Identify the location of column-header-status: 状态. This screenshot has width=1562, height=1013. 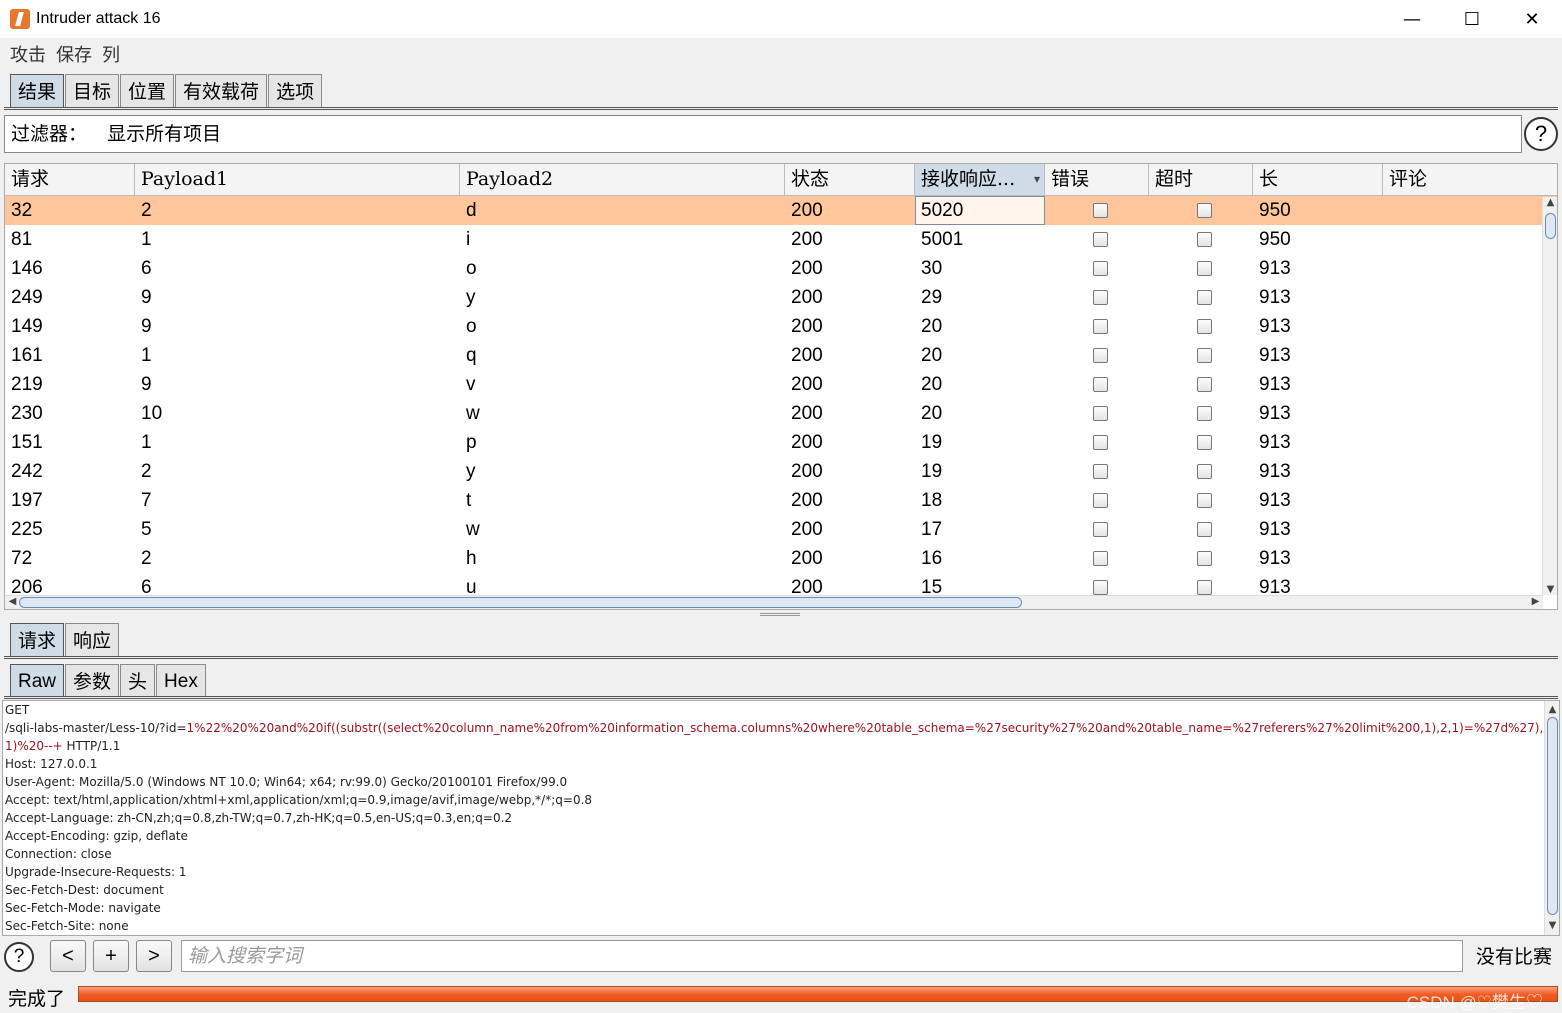
(850, 179).